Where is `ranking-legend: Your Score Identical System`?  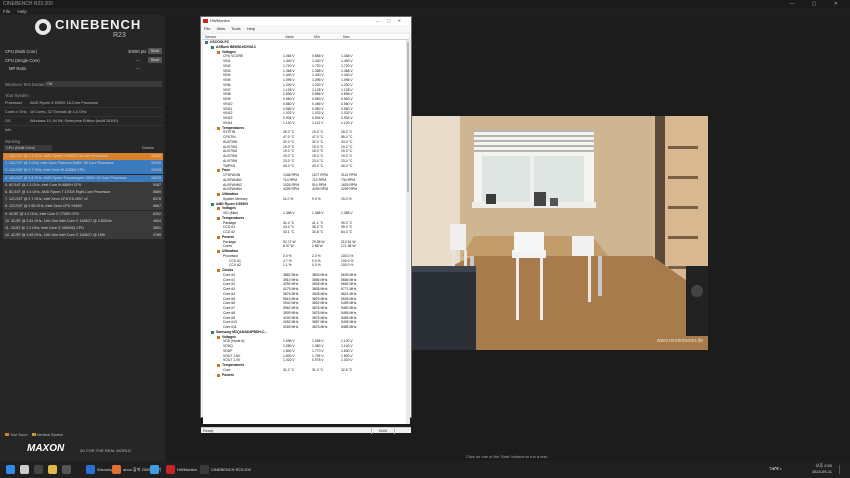 ranking-legend: Your Score Identical System is located at coordinates (34, 435).